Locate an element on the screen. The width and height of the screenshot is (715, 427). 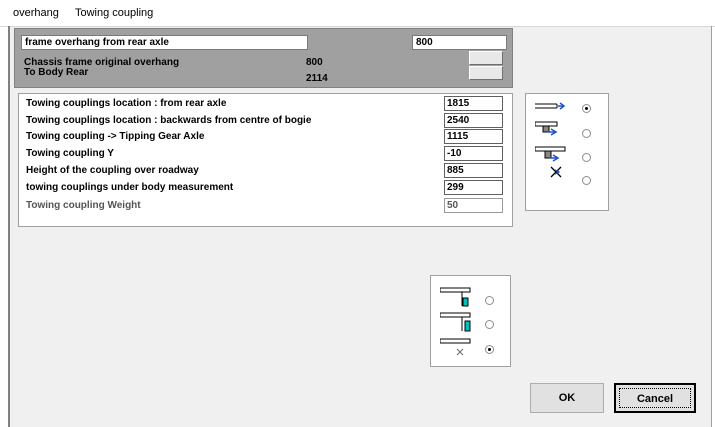
field-label-coupling-weight: Towing coupling Weight is located at coordinates (83, 205).